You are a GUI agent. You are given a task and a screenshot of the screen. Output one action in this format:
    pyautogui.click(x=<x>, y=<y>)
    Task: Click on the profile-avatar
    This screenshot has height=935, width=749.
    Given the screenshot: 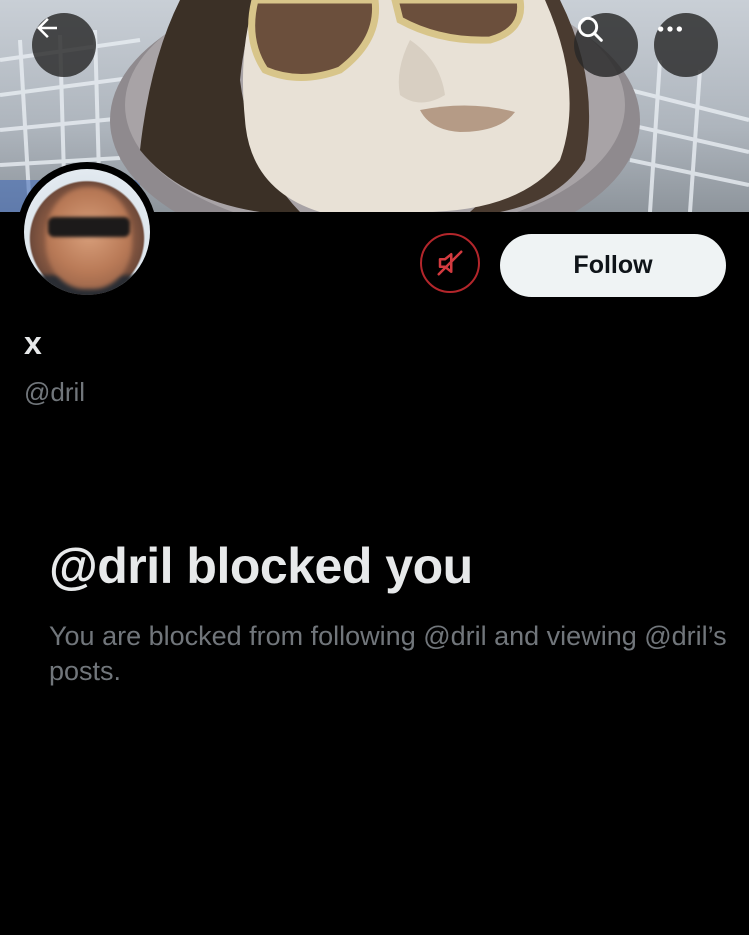 What is the action you would take?
    pyautogui.click(x=87, y=232)
    